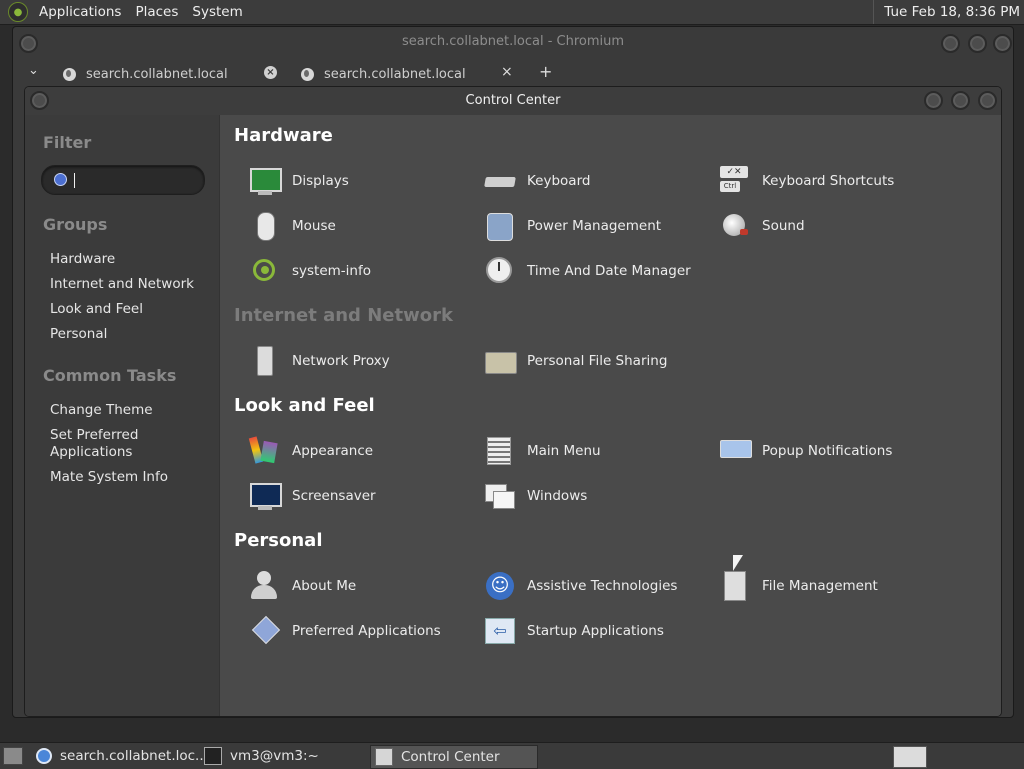 This screenshot has height=769, width=1024. Describe the element at coordinates (573, 631) in the screenshot. I see `applet-startup-applications: Startup Applications` at that location.